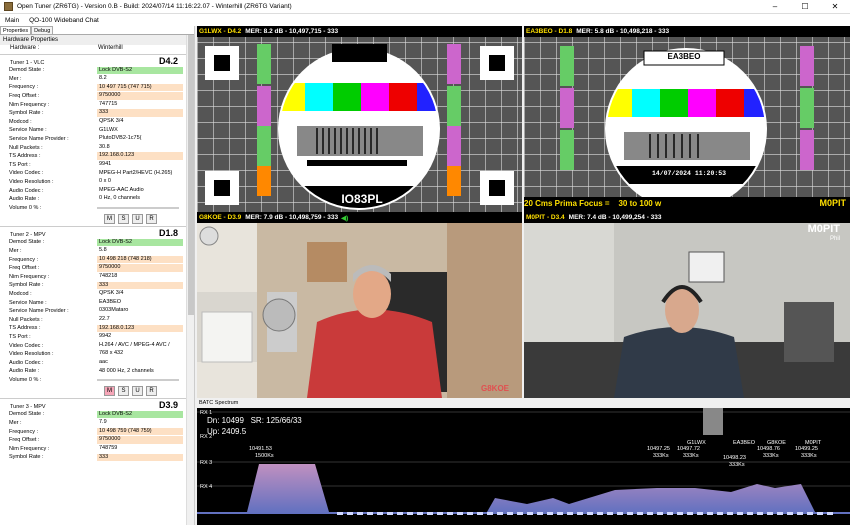  I want to click on tuner-1-row: Freq Offset : 9750000, so click(97, 96).